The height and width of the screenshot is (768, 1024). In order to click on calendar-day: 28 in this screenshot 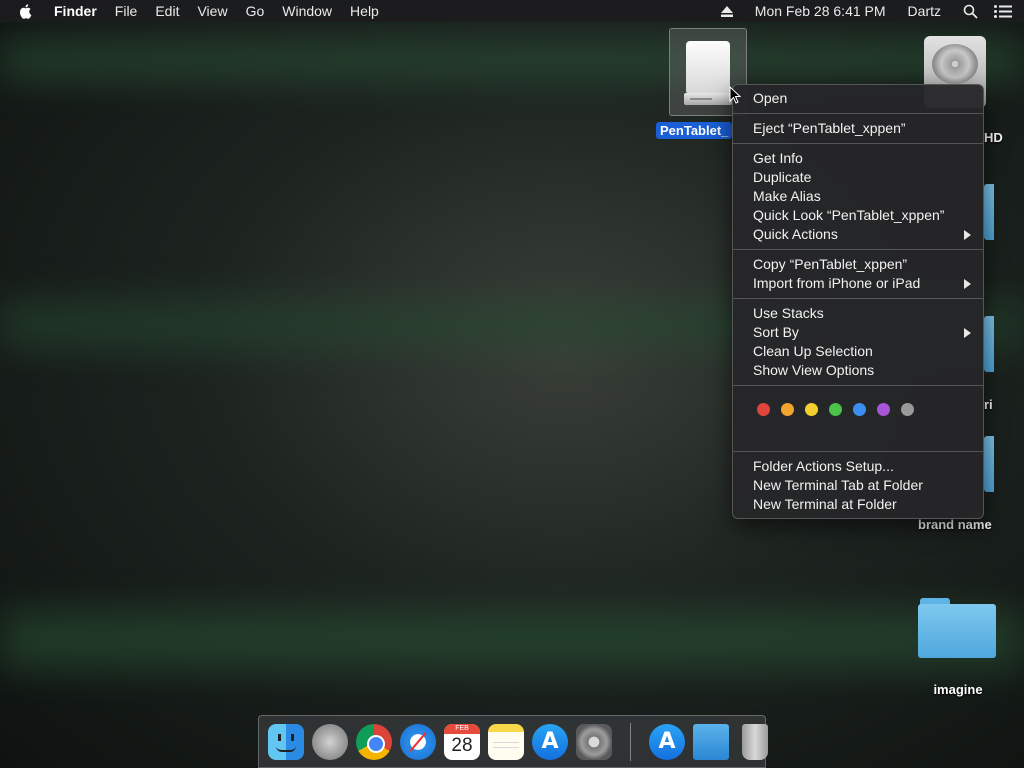, I will do `click(462, 745)`.